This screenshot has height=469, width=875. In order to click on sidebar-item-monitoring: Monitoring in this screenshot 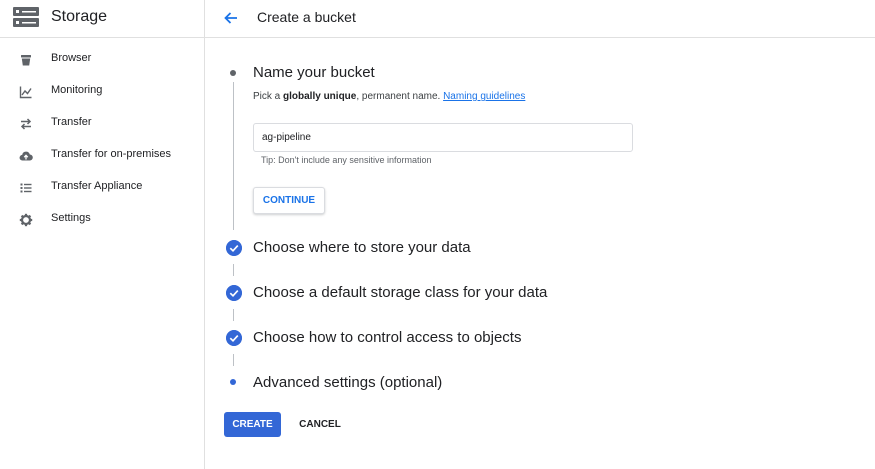, I will do `click(102, 92)`.